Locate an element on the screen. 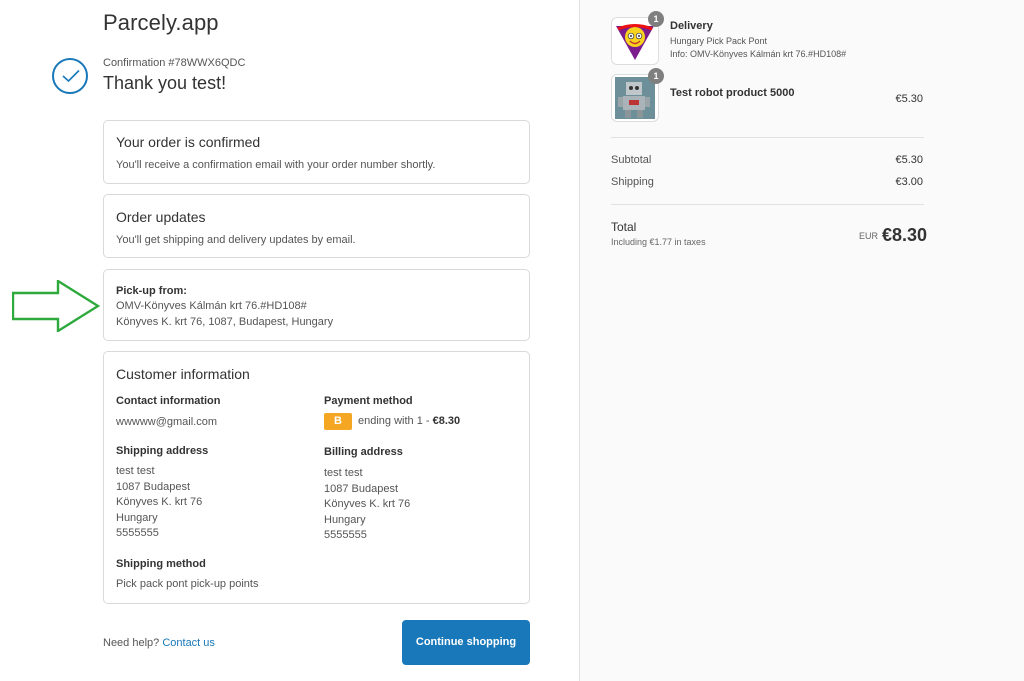  product-thumbnail: 1 is located at coordinates (637, 95).